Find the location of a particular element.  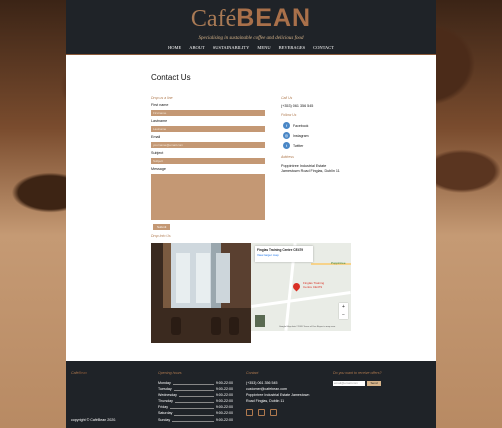

nav-beverages: BEVERAGES is located at coordinates (292, 47).